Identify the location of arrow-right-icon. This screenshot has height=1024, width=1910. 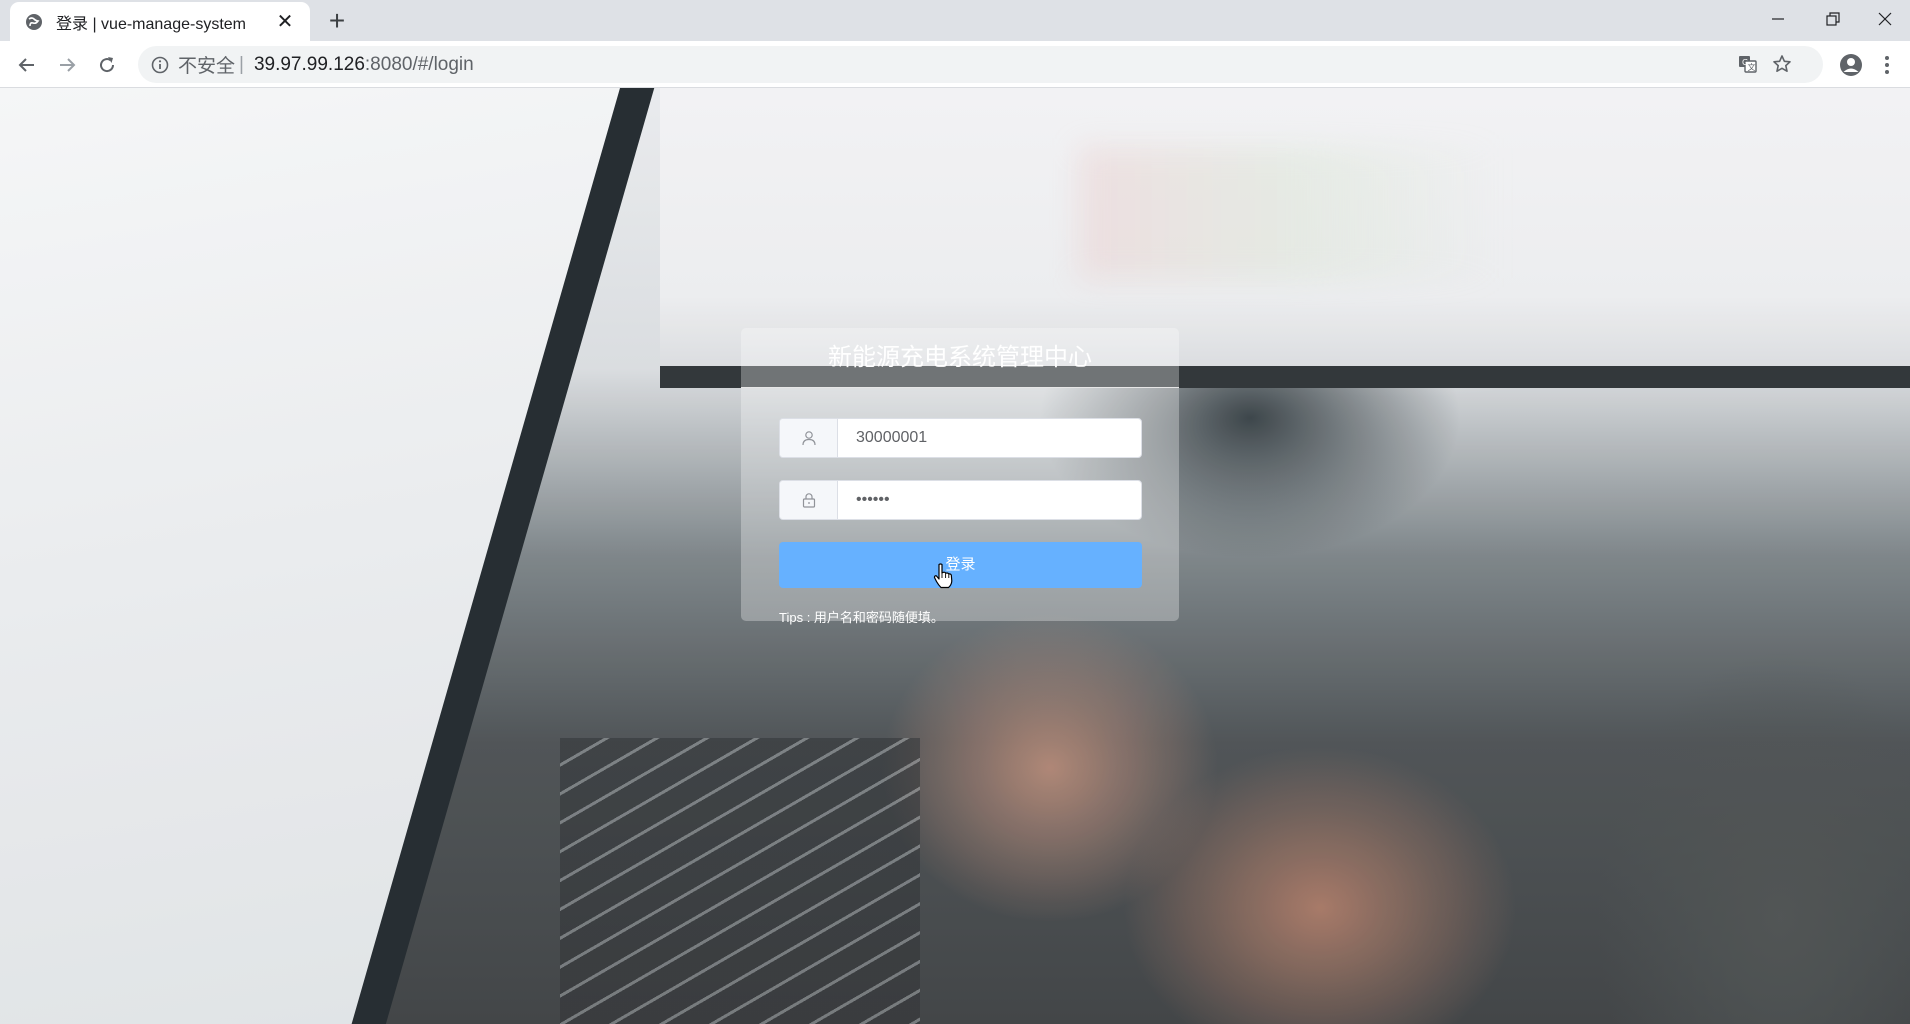
(67, 65).